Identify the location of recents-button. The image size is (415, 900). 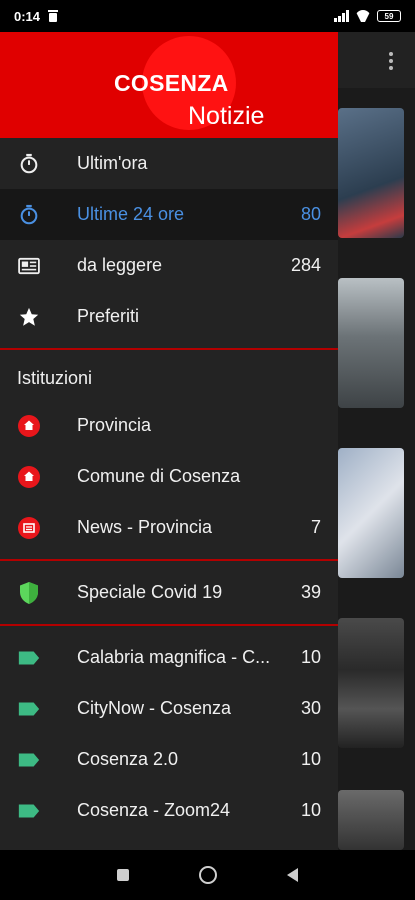
(123, 875).